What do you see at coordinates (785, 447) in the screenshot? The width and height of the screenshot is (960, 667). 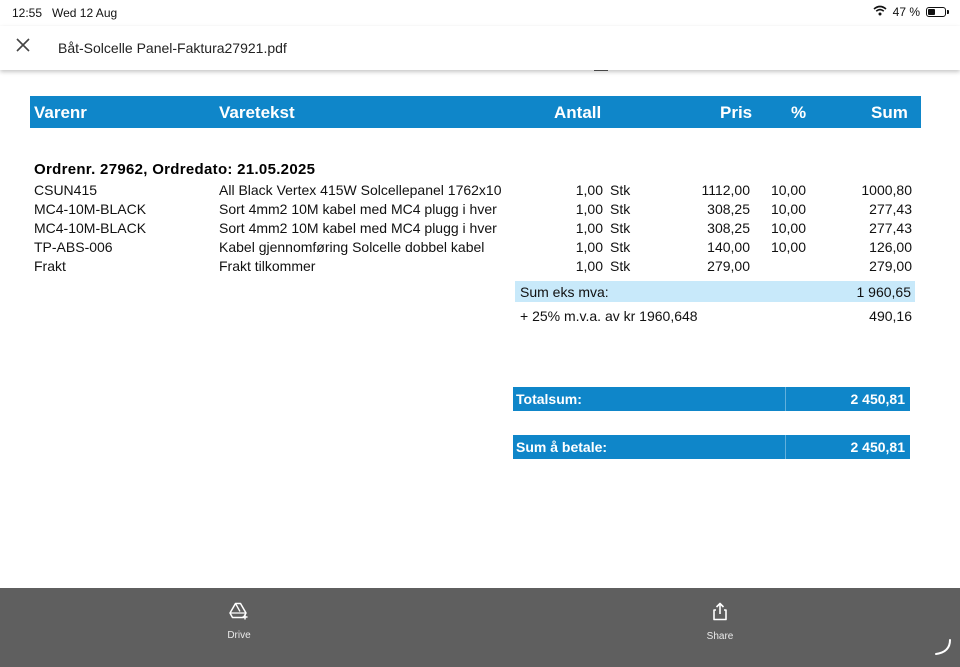 I see `amount-due-divider` at bounding box center [785, 447].